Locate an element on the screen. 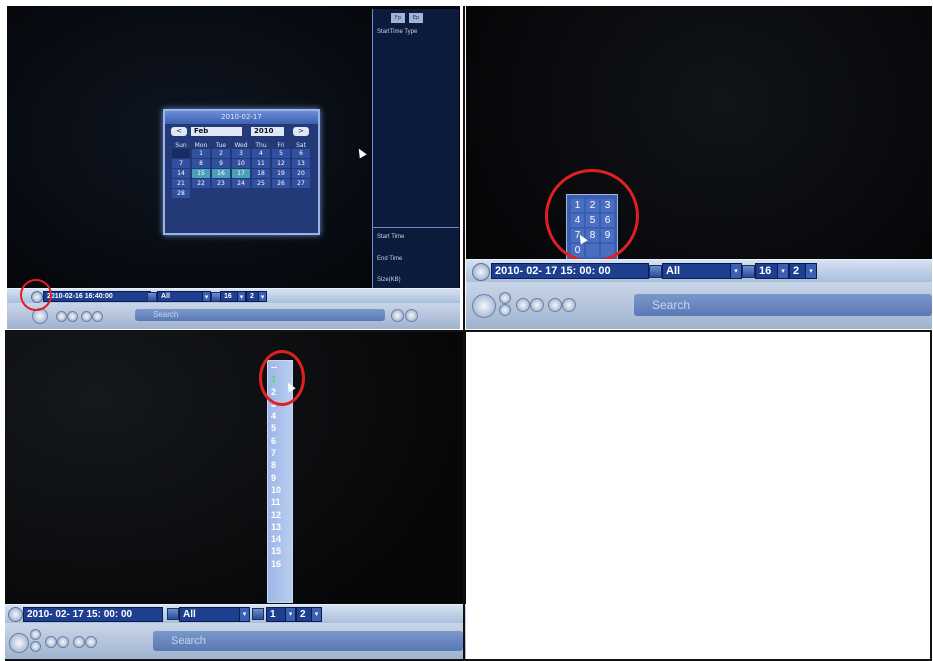  sidebar-tab-fp: Fp is located at coordinates (398, 18).